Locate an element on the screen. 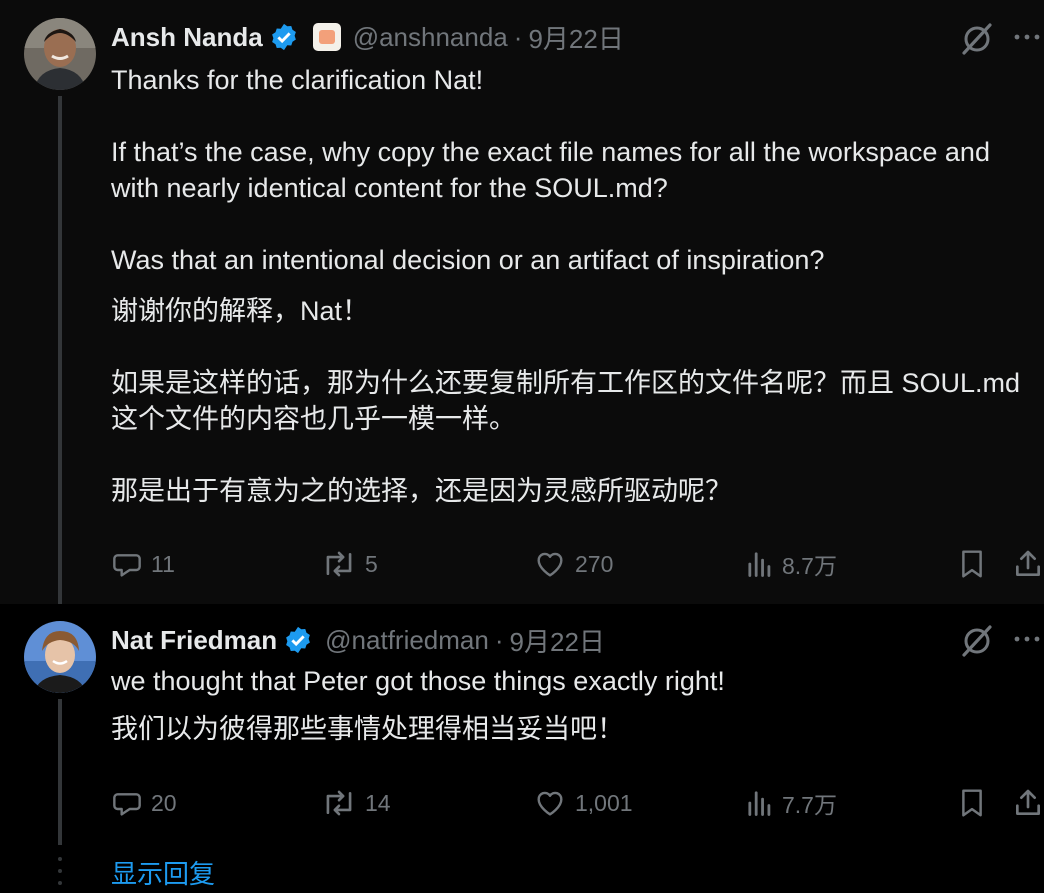  author-handle: @natfriedman is located at coordinates (407, 640).